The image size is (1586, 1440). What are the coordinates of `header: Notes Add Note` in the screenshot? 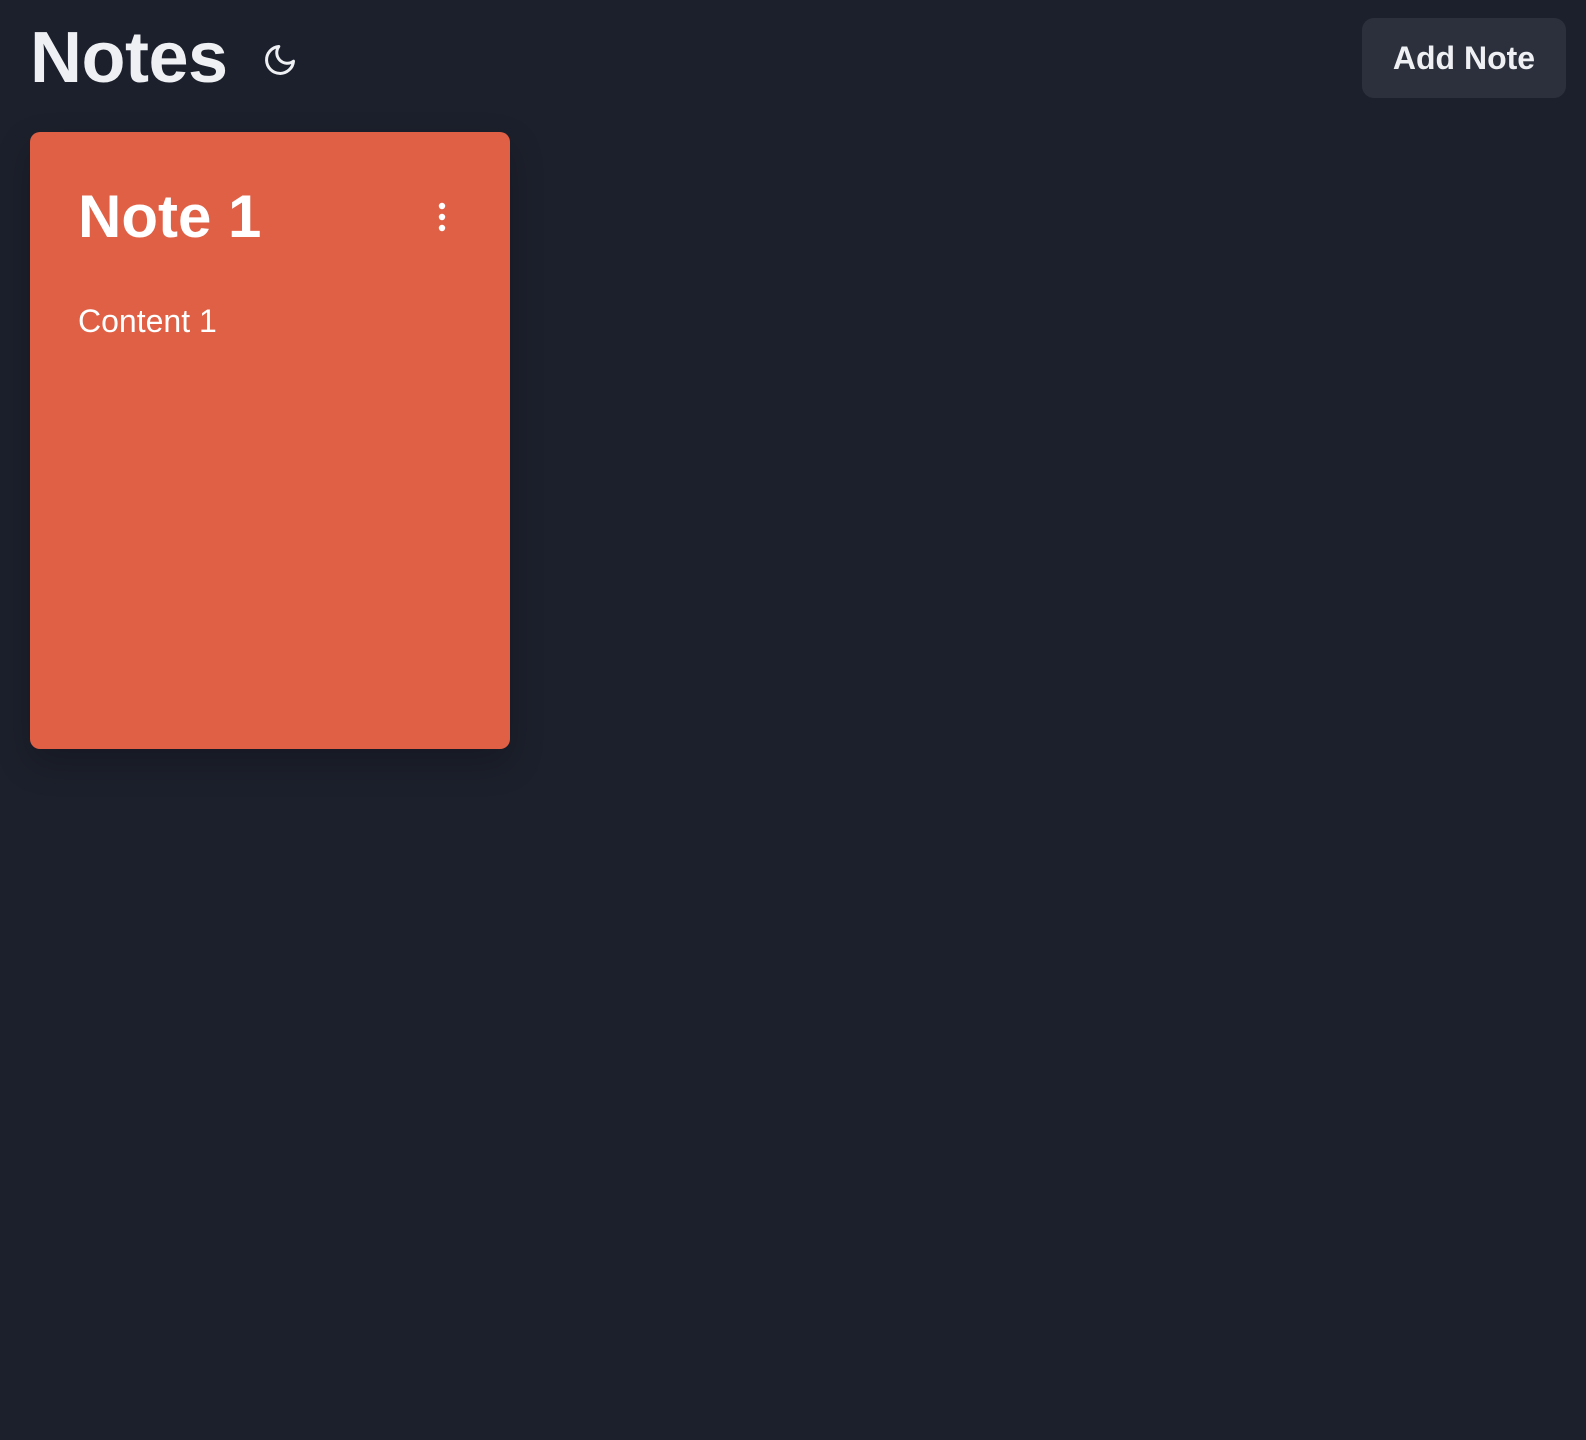 It's located at (798, 58).